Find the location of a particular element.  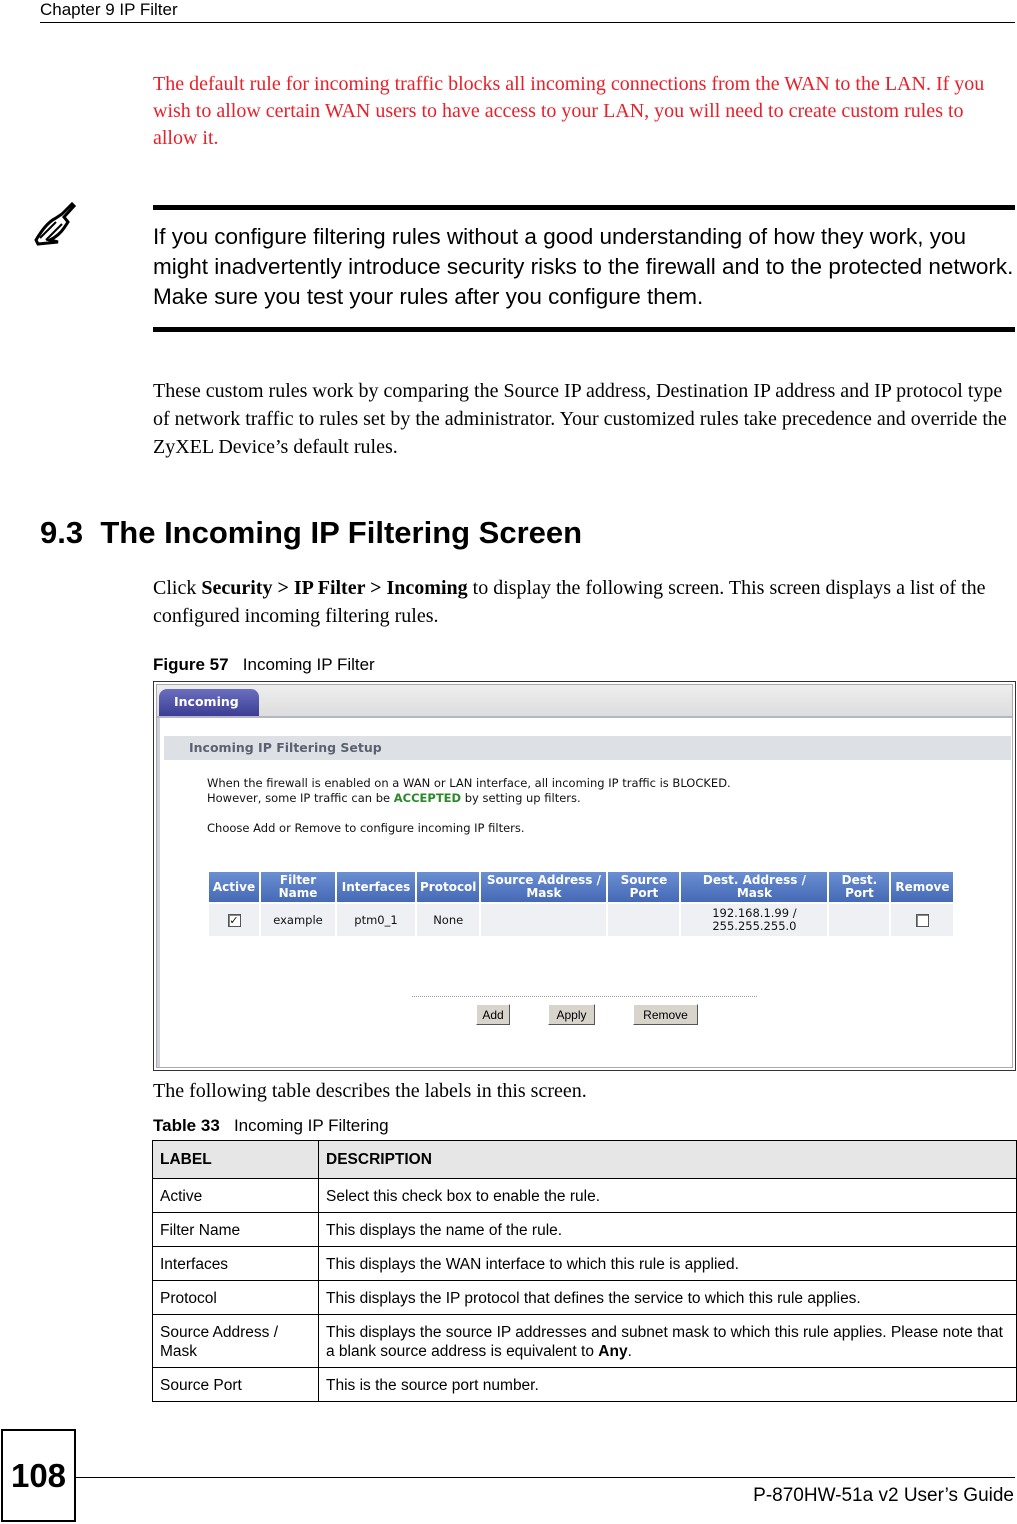

row-description: This is the source port number. is located at coordinates (667, 1384).